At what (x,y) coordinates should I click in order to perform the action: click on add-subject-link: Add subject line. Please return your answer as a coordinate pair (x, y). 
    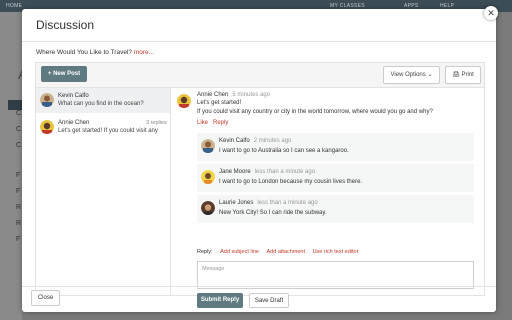
    Looking at the image, I should click on (239, 252).